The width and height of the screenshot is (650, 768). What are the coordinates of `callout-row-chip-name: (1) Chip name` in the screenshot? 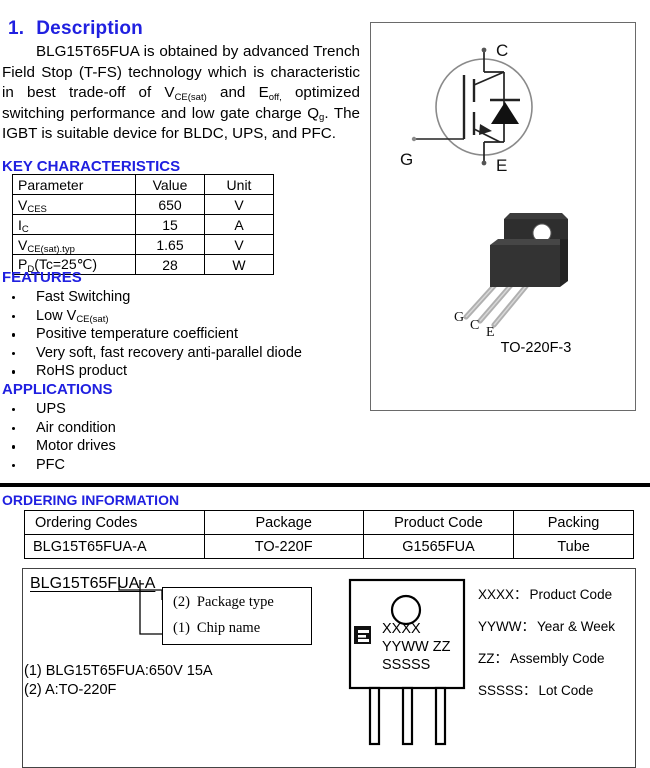 It's located at (216, 628).